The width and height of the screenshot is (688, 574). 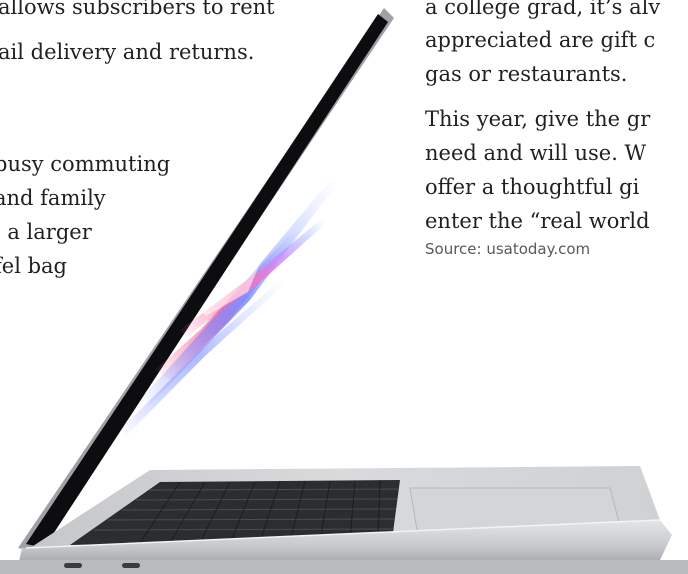 What do you see at coordinates (131, 565) in the screenshot?
I see `usb-c-port-2-icon` at bounding box center [131, 565].